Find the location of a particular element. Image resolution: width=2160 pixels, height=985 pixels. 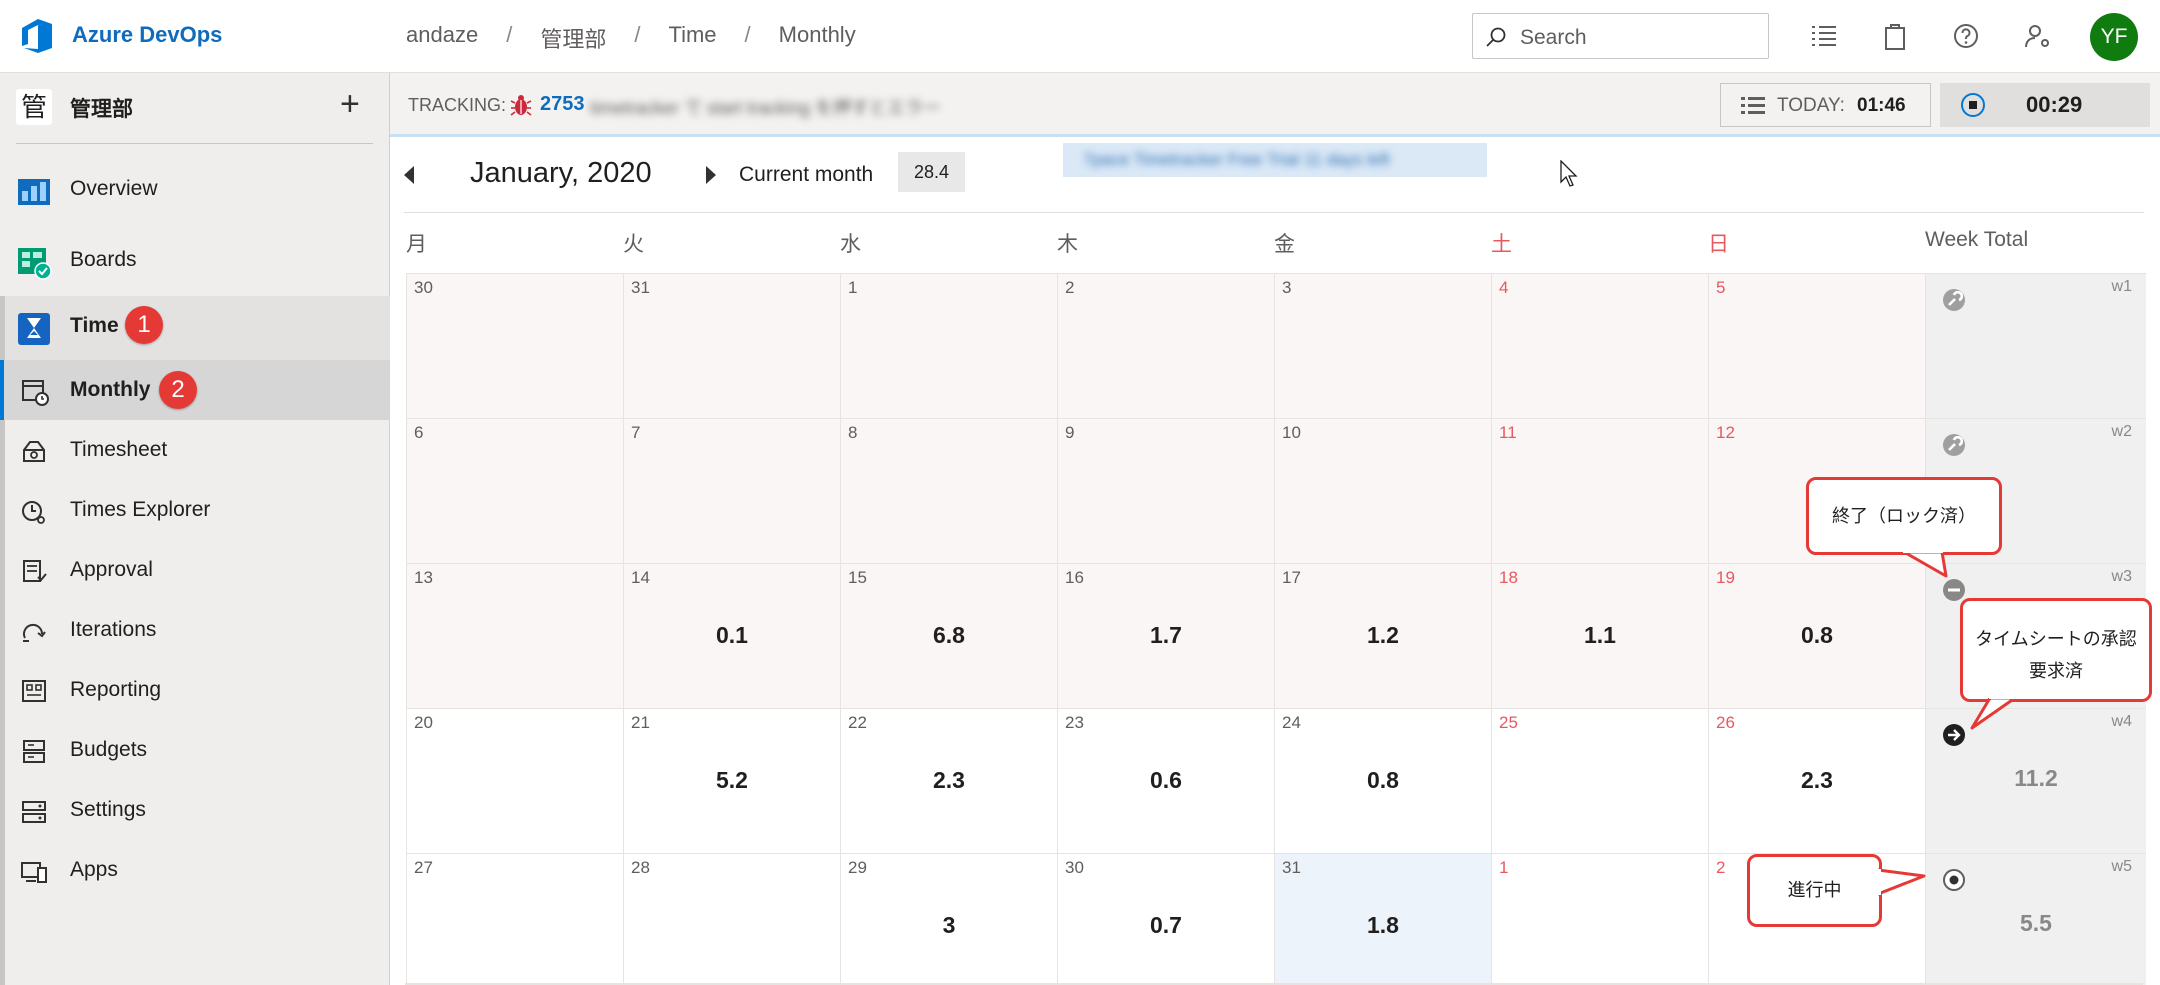

calendar-day-cell: 9 is located at coordinates (1165, 490).